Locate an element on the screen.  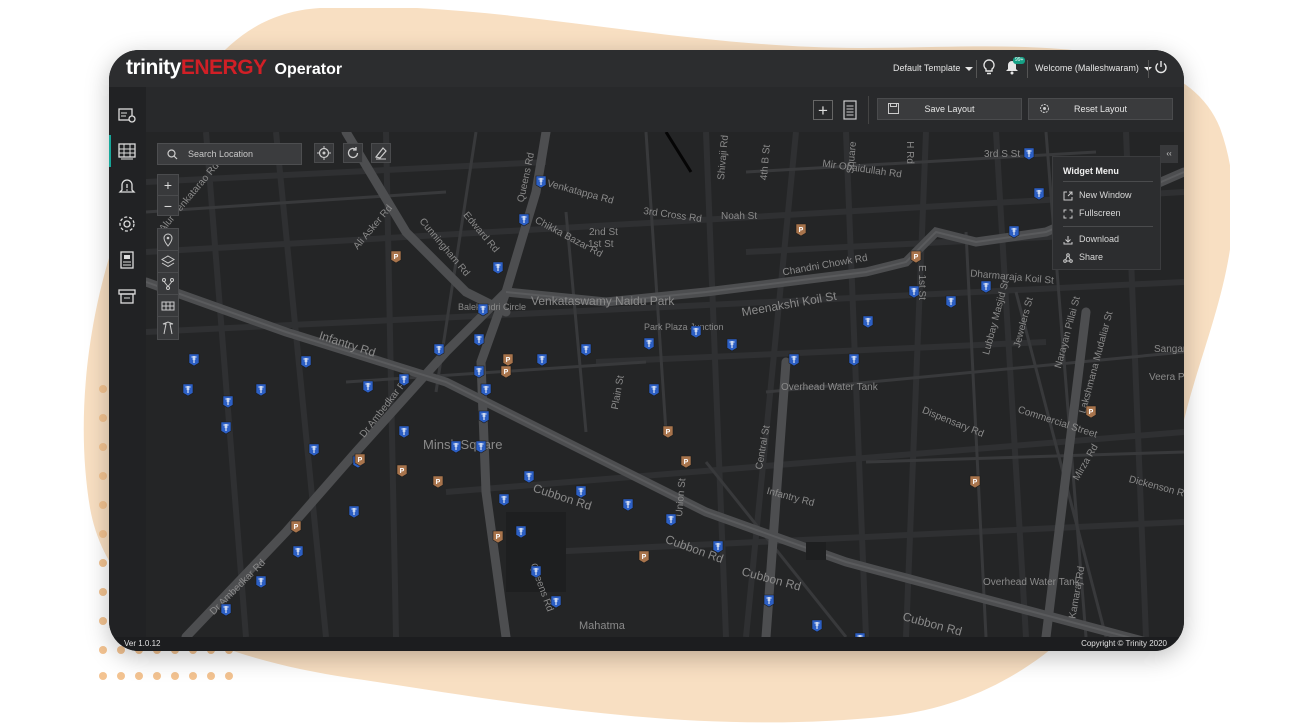
zoom-in-button: + is located at coordinates (168, 185).